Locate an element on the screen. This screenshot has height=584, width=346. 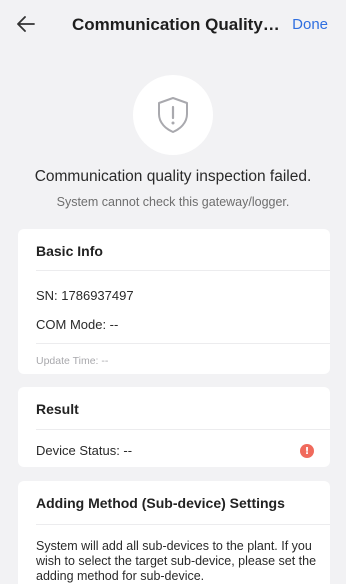
device-status: Device Status: -- is located at coordinates (84, 450).